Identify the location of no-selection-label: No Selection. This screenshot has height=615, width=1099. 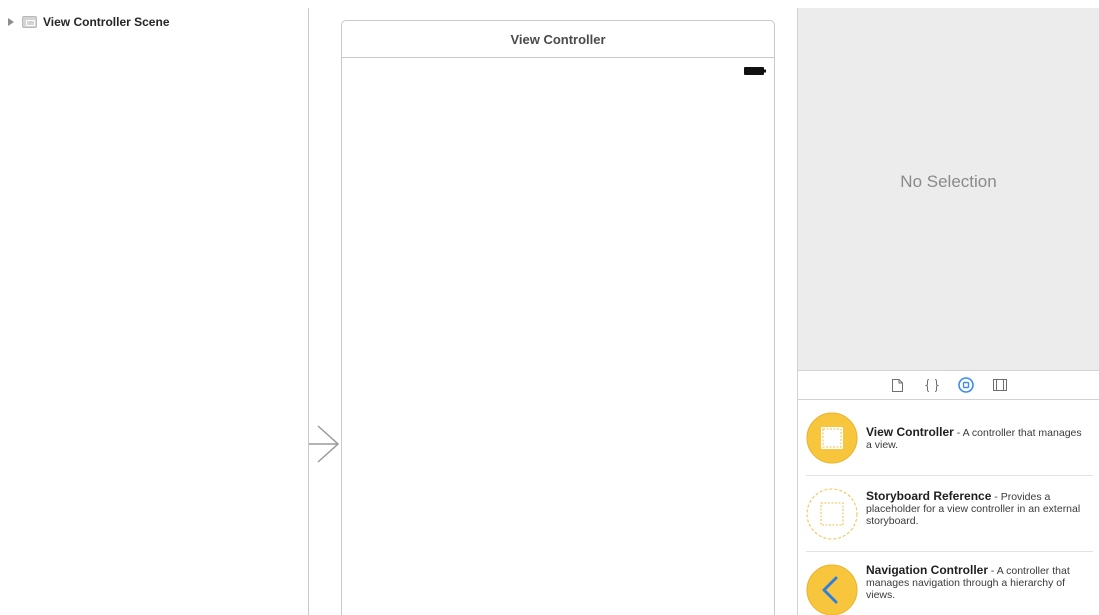
(948, 181).